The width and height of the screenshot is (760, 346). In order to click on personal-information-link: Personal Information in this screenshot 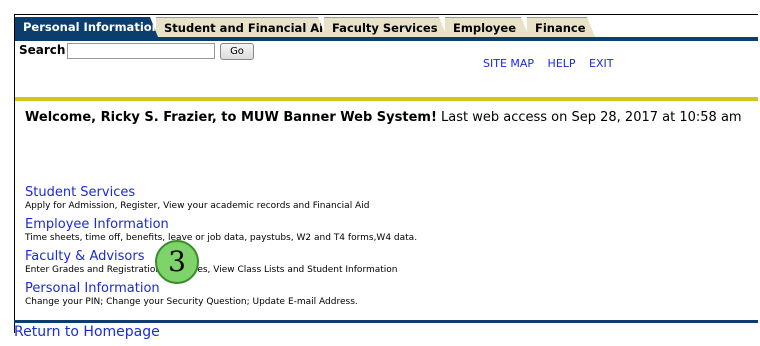, I will do `click(385, 289)`.